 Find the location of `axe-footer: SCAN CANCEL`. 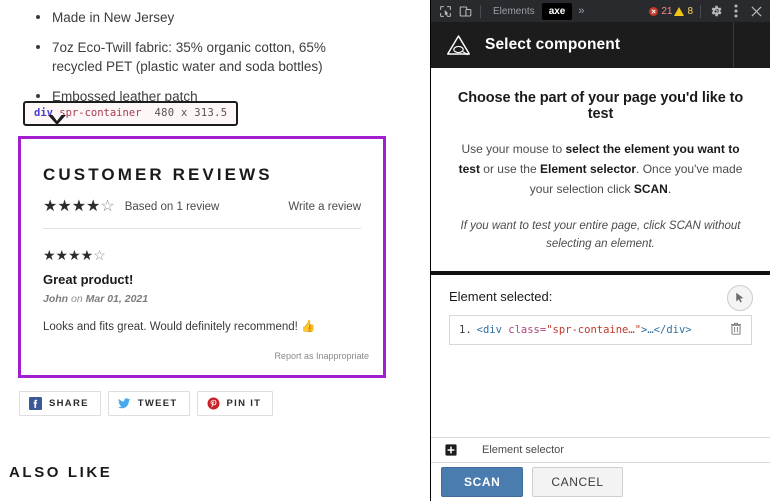

axe-footer: SCAN CANCEL is located at coordinates (600, 482).